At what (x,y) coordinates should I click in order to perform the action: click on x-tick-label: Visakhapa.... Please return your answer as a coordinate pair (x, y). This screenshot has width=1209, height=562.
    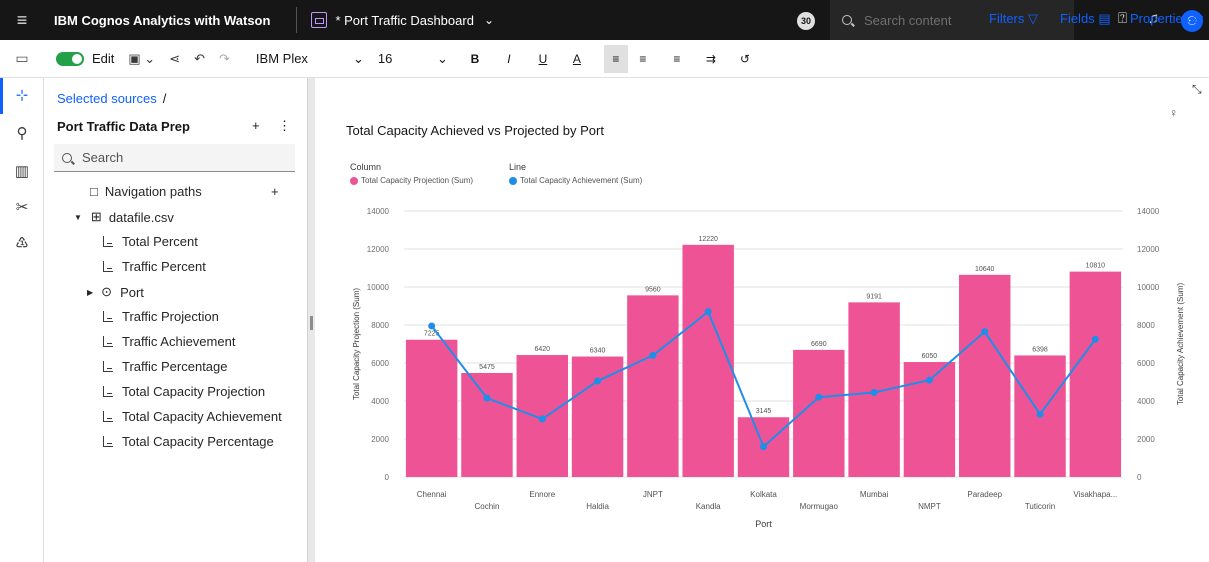
    Looking at the image, I should click on (1095, 494).